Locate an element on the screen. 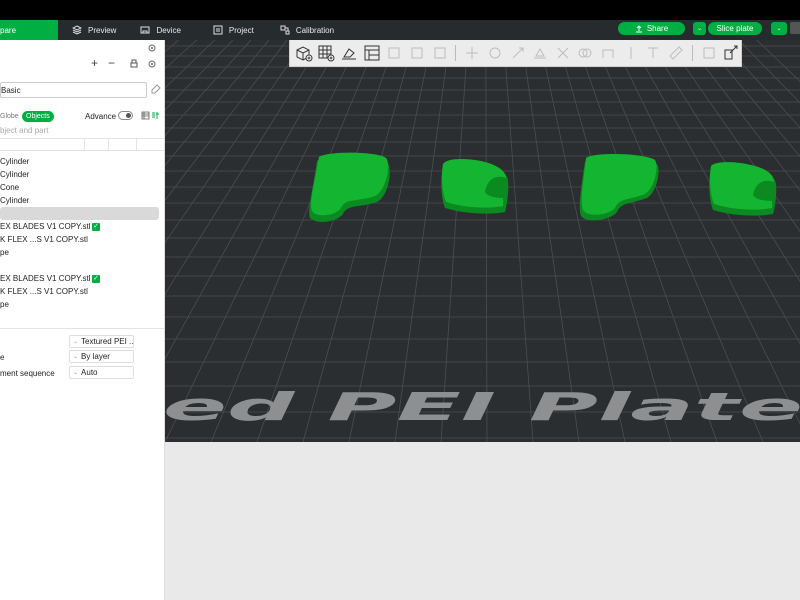 This screenshot has width=800, height=600. mesh-boolean-button is located at coordinates (586, 53).